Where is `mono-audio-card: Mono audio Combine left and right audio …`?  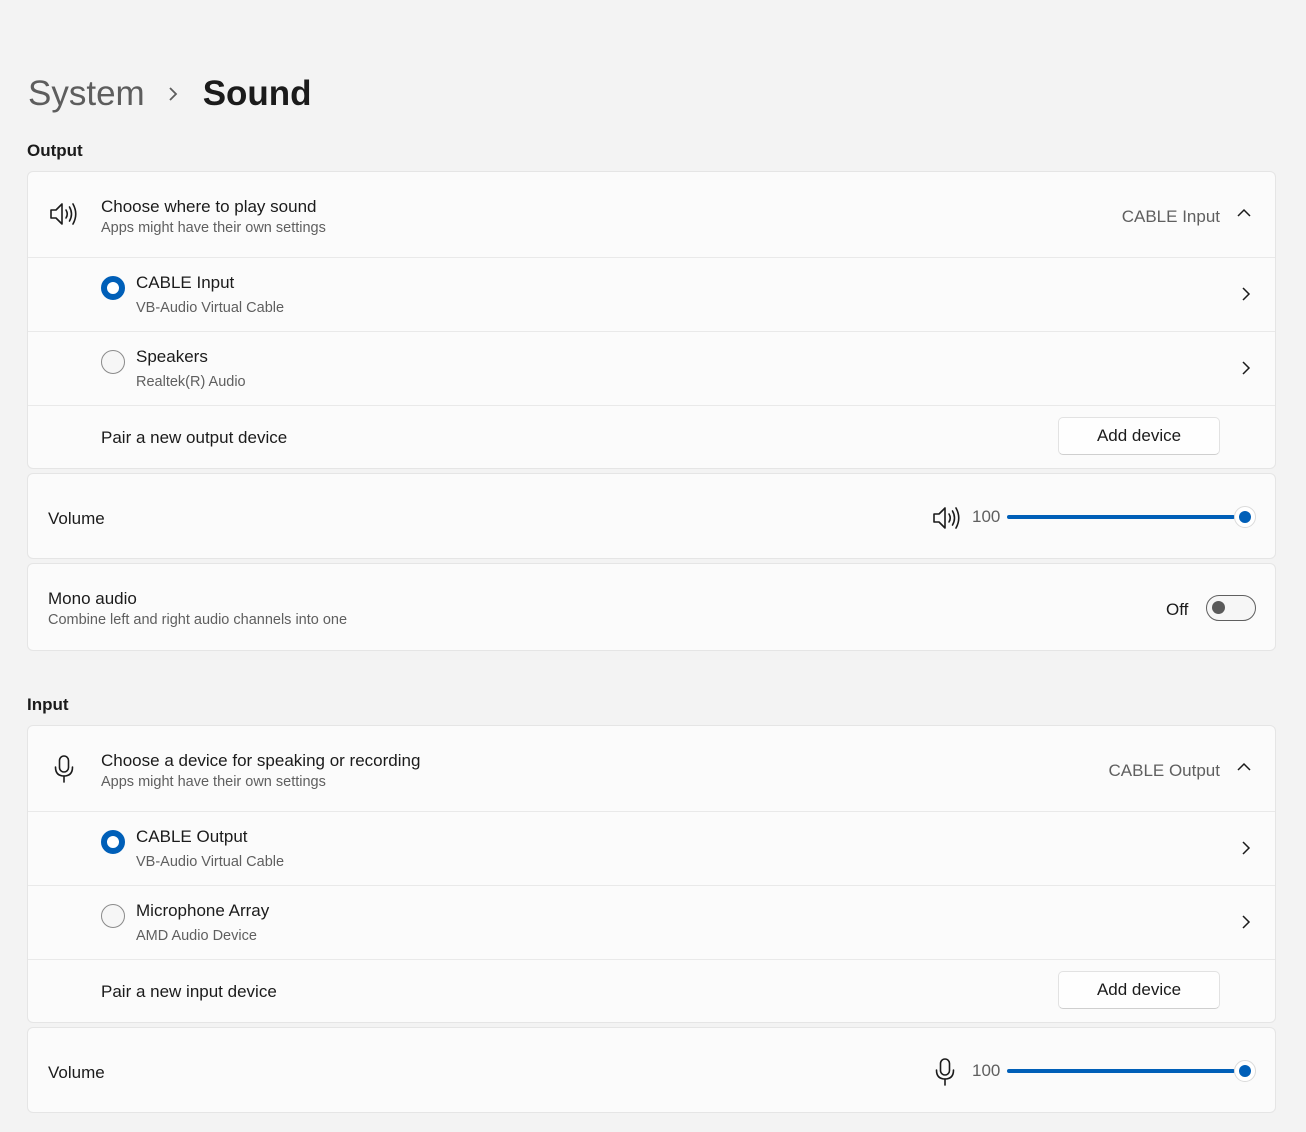 mono-audio-card: Mono audio Combine left and right audio … is located at coordinates (651, 607).